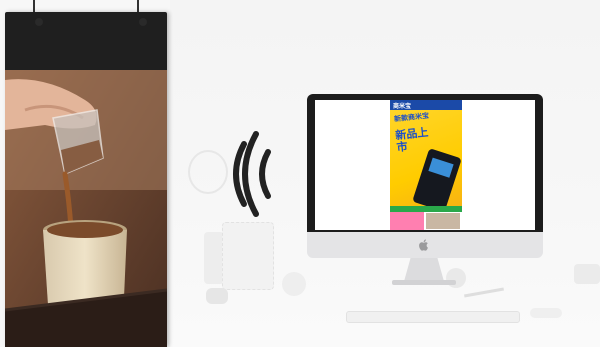  I want to click on flyer-pink-panel, so click(407, 221).